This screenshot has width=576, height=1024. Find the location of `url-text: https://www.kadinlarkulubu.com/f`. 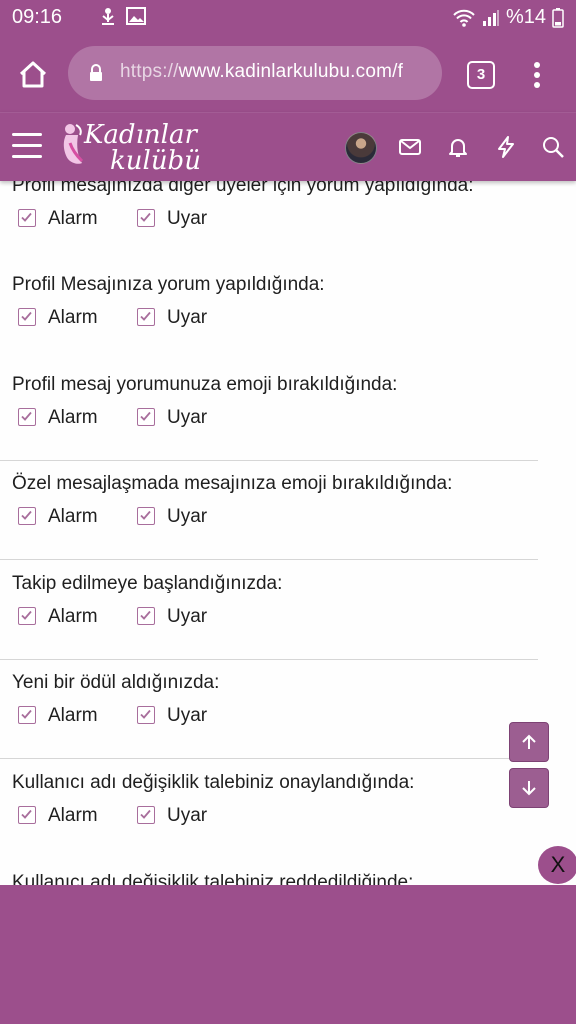

url-text: https://www.kadinlarkulubu.com/f is located at coordinates (261, 72).